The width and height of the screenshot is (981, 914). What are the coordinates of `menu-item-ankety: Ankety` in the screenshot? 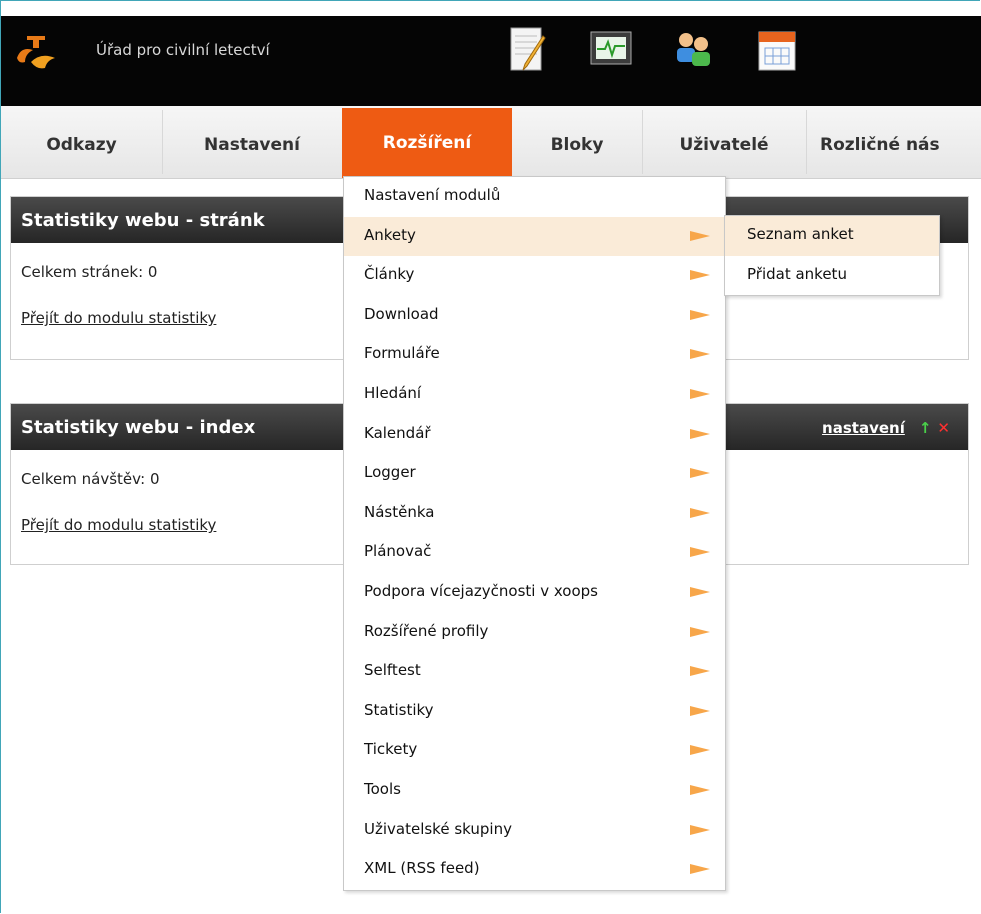 It's located at (534, 236).